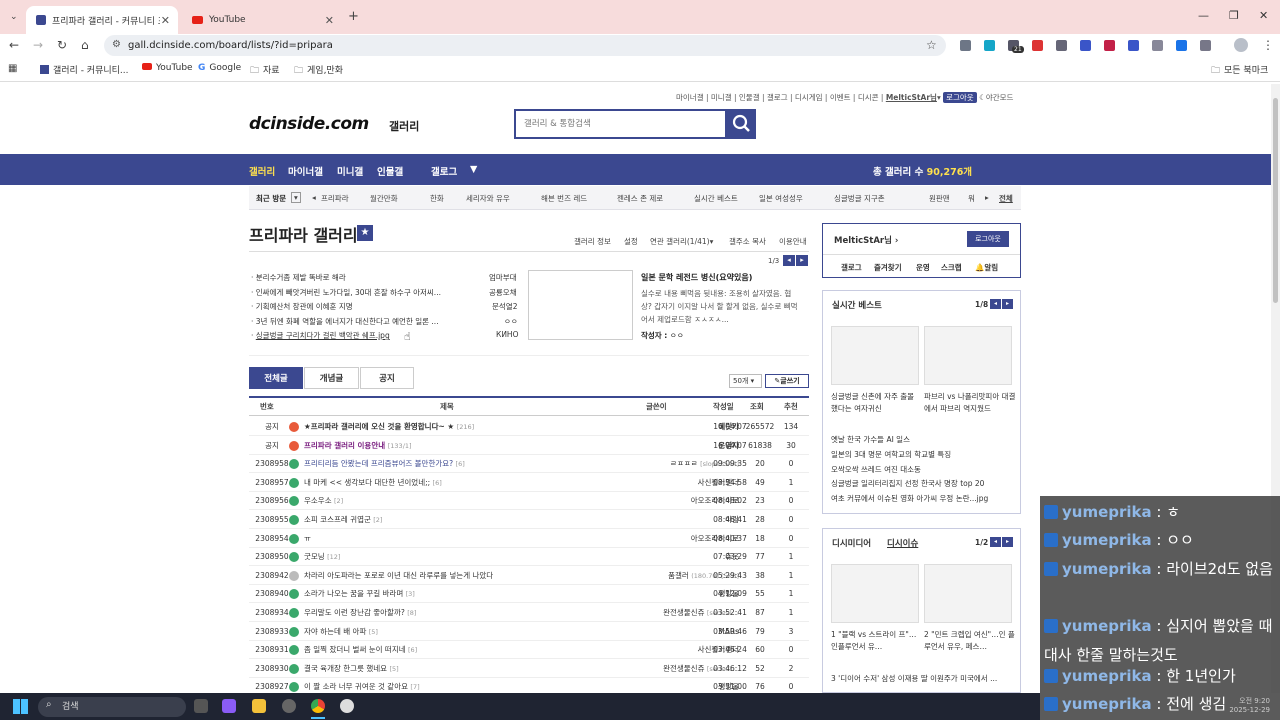  I want to click on util-link: 미니갤, so click(721, 97).